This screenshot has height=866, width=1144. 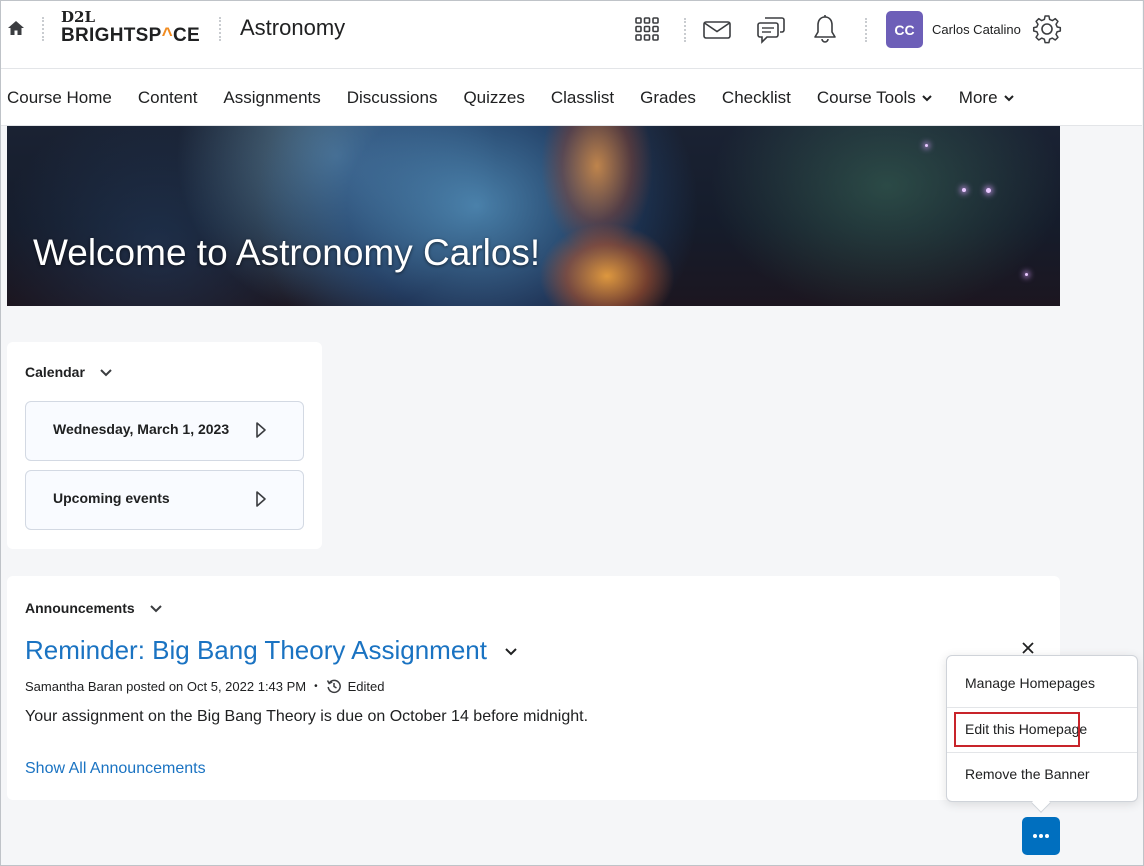 I want to click on logo-brand-text: BRIGHTSP^CE, so click(x=130, y=35).